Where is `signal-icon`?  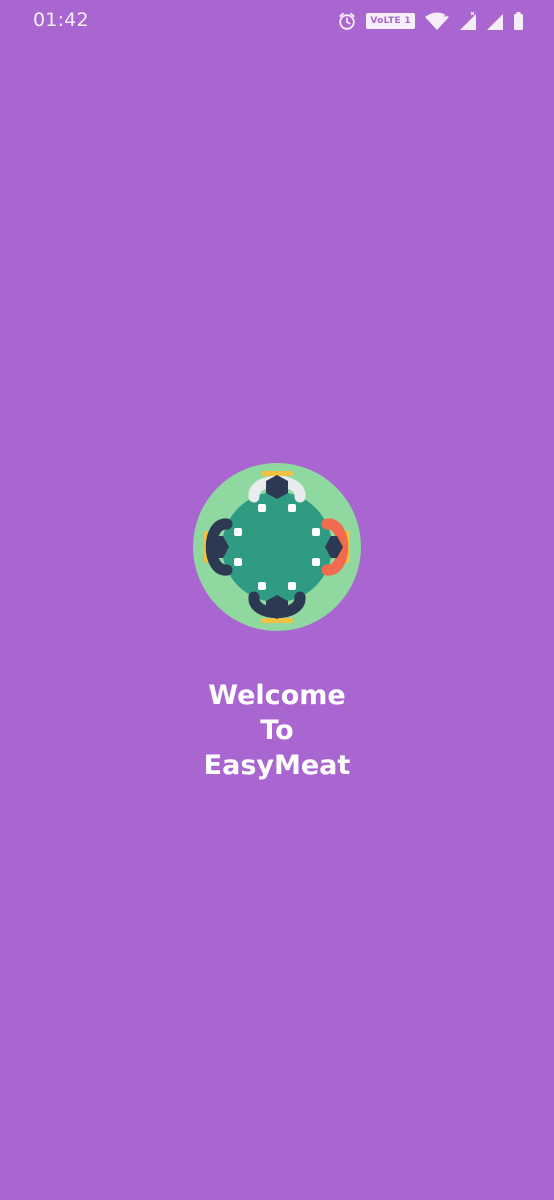
signal-icon is located at coordinates (468, 21).